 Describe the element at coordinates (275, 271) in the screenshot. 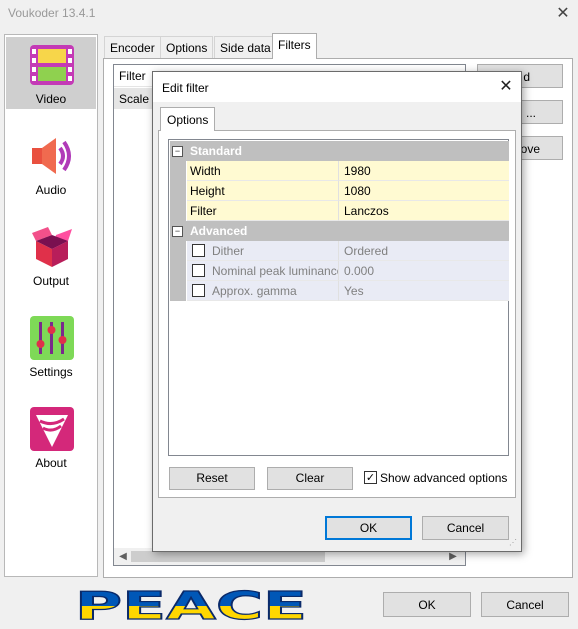

I see `property-name: Nominal peak luminance` at that location.